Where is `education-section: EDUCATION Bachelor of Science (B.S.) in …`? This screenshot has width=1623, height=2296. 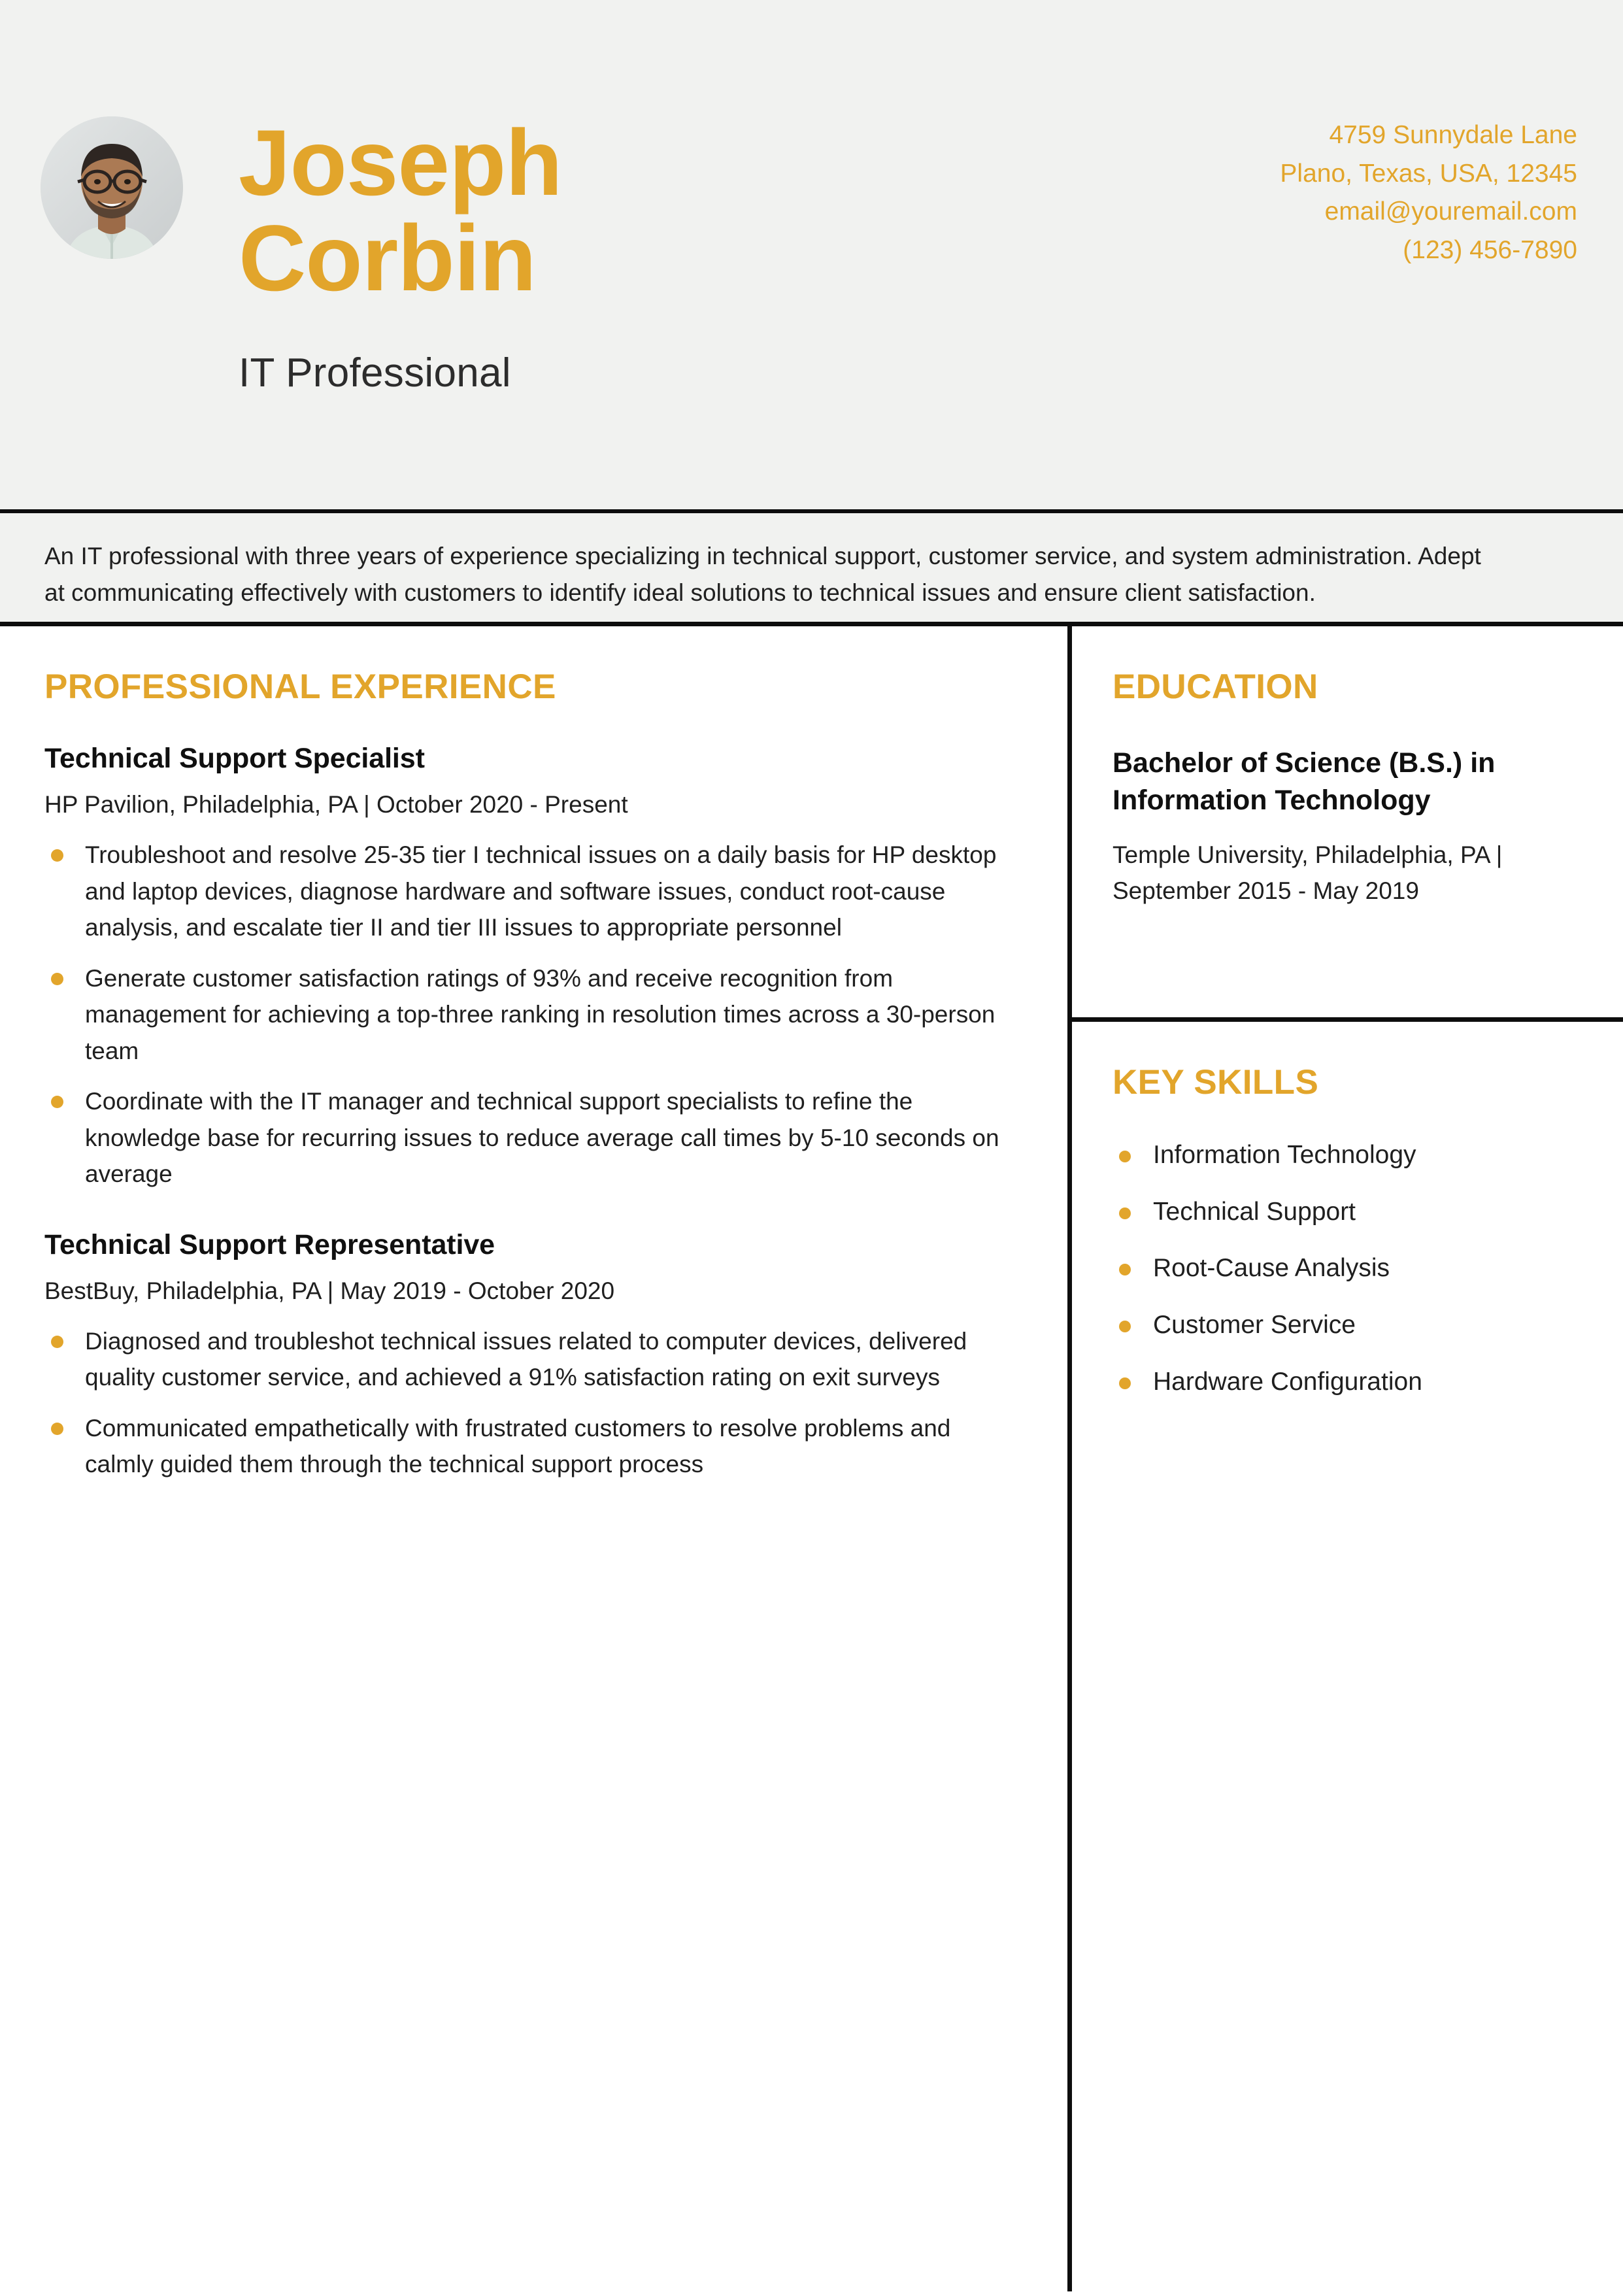 education-section: EDUCATION Bachelor of Science (B.S.) in … is located at coordinates (1347, 824).